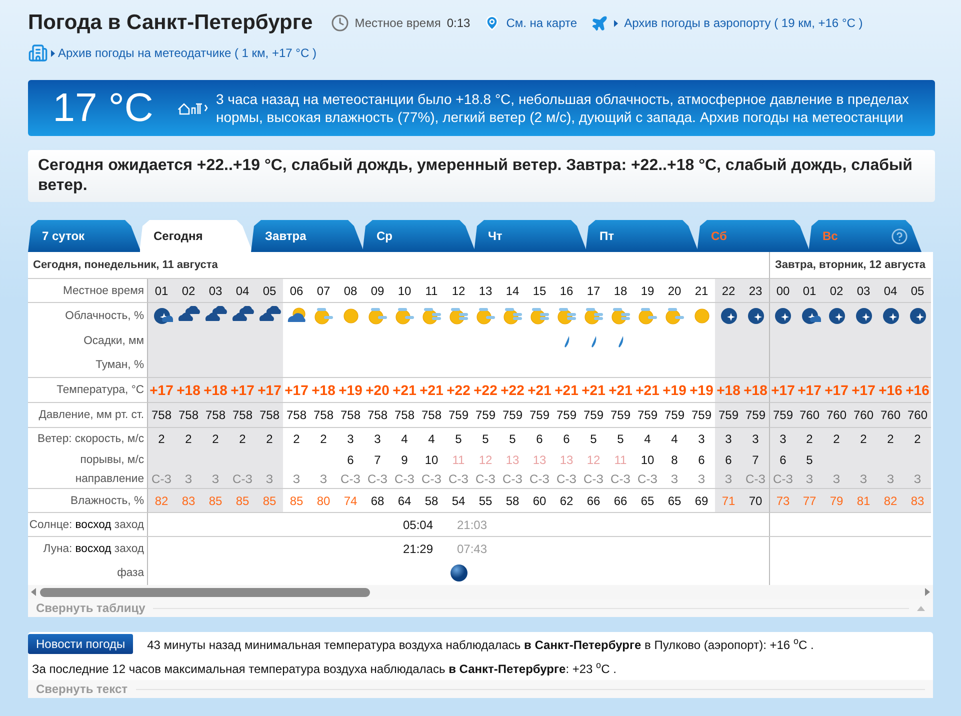 Image resolution: width=961 pixels, height=716 pixels. What do you see at coordinates (513, 291) in the screenshot?
I see `table-cell: 14` at bounding box center [513, 291].